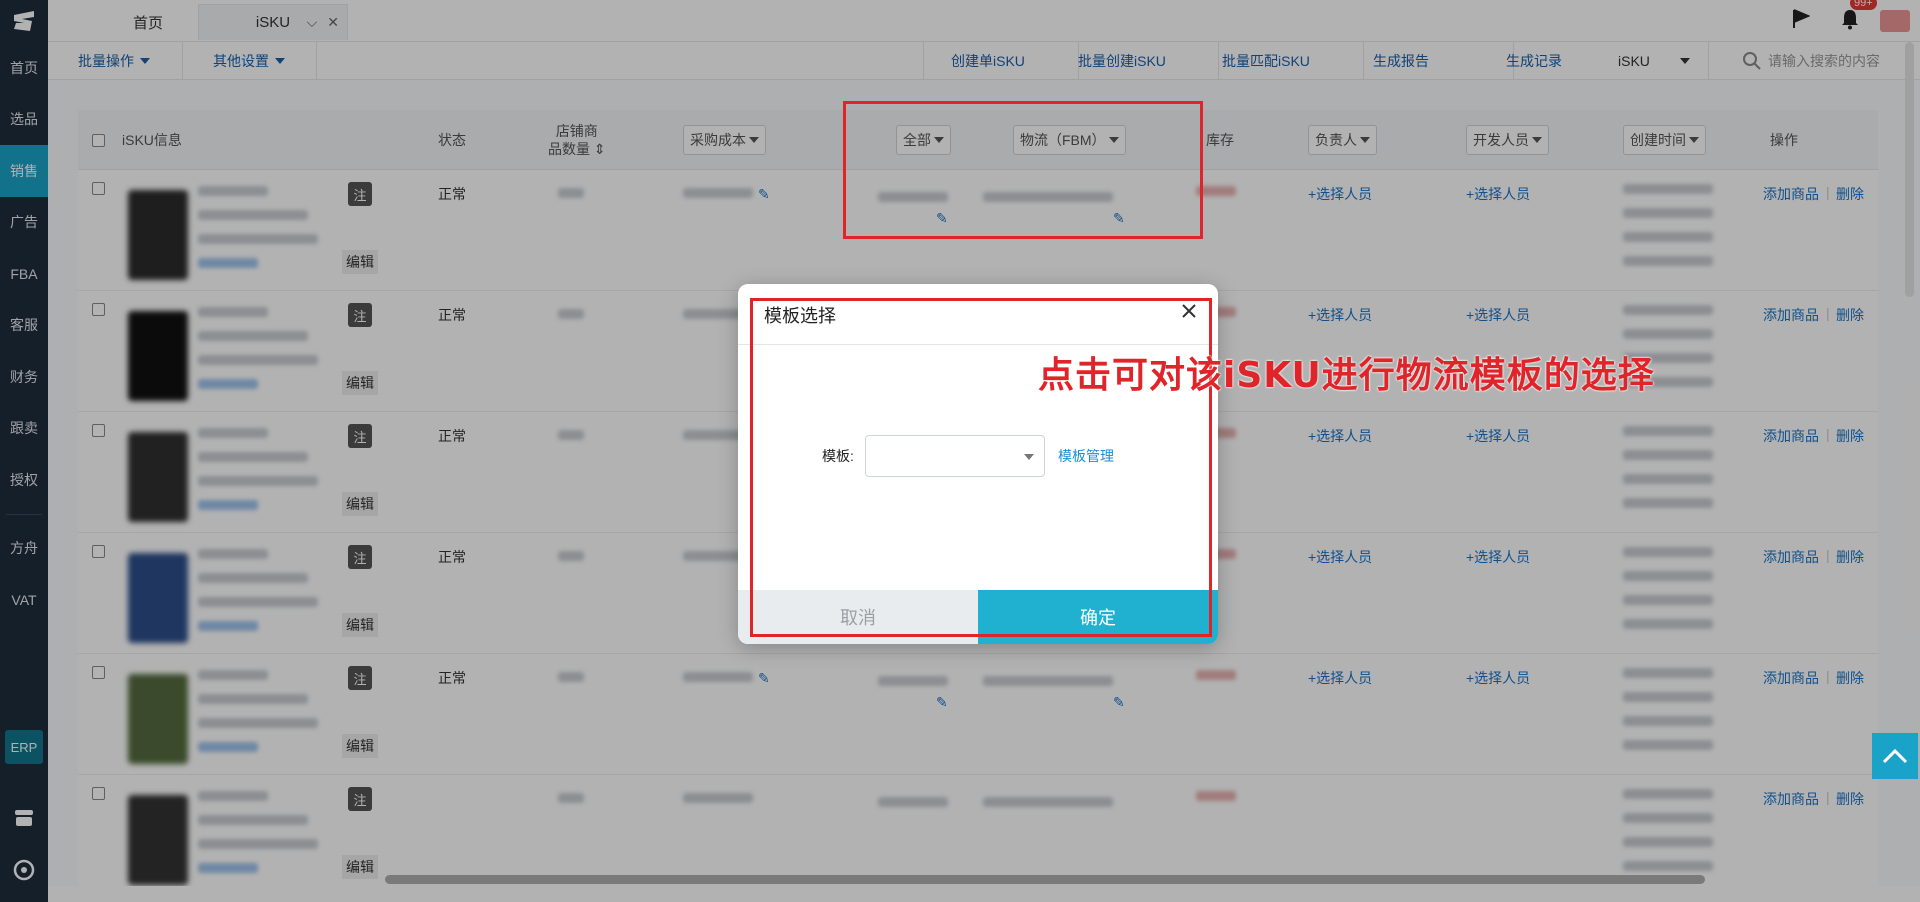  Describe the element at coordinates (1346, 375) in the screenshot. I see `annotation-text: 点击可对该iSKU进行物流模板的选择` at that location.